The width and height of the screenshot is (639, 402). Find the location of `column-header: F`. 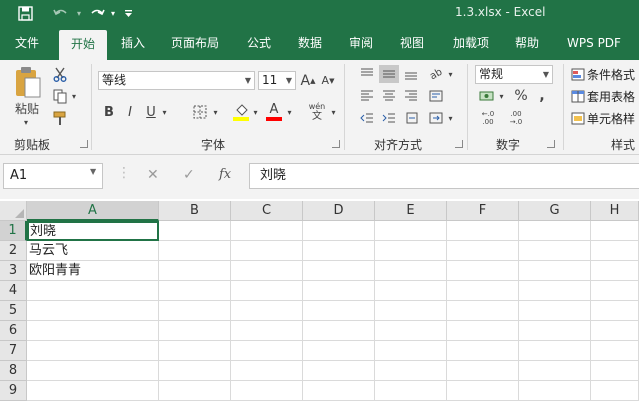

column-header: F is located at coordinates (483, 211).